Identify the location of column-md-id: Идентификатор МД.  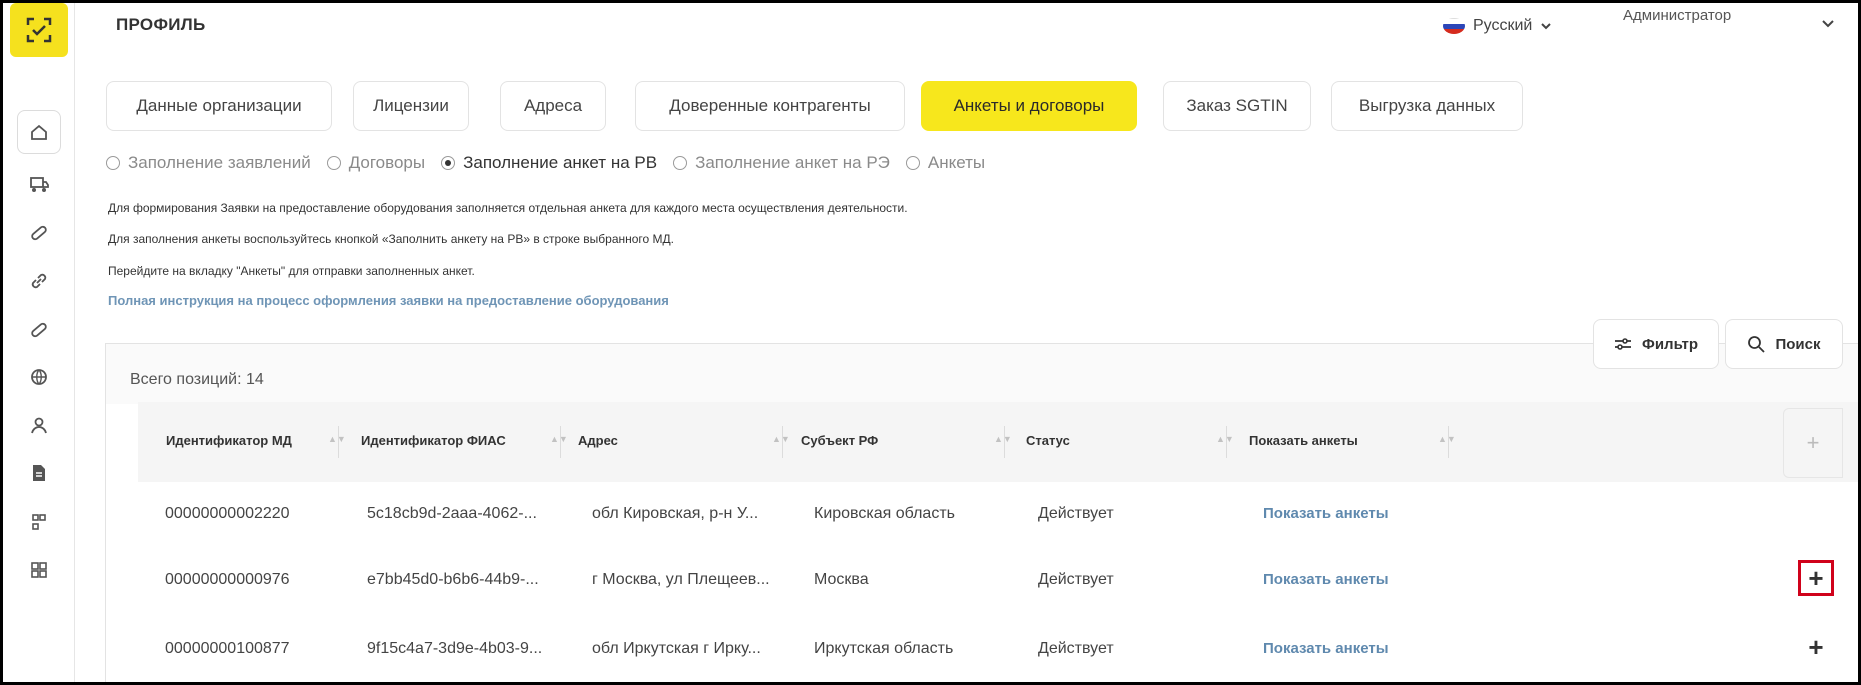
(229, 440).